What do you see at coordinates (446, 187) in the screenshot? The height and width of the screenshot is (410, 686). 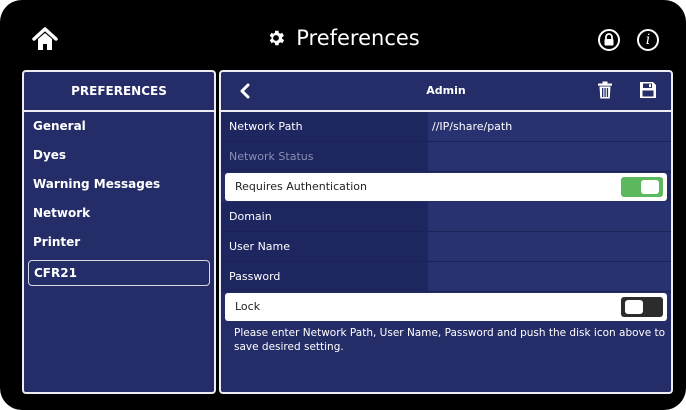 I see `requires-authentication-row: Requires Authentication` at bounding box center [446, 187].